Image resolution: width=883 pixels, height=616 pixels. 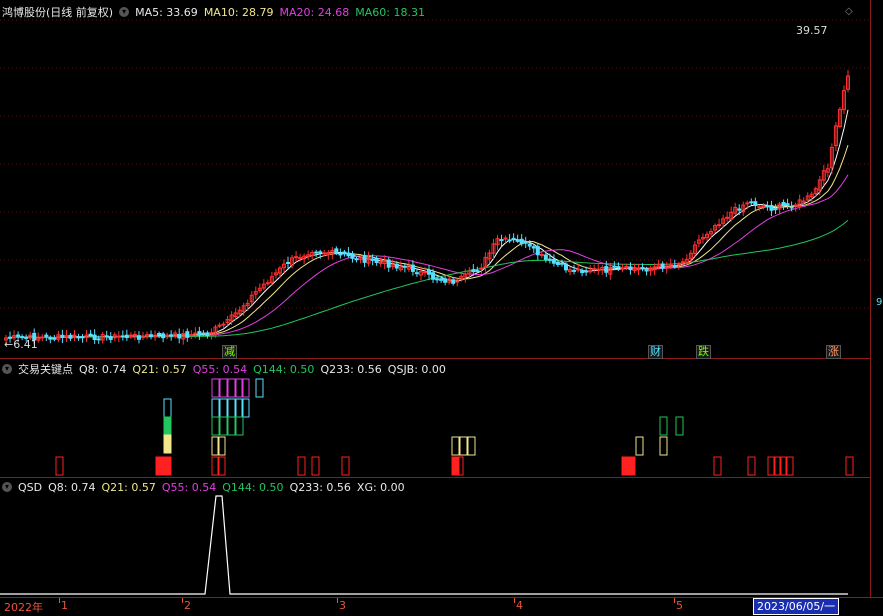 What do you see at coordinates (342, 605) in the screenshot?
I see `axis-label-month: 3` at bounding box center [342, 605].